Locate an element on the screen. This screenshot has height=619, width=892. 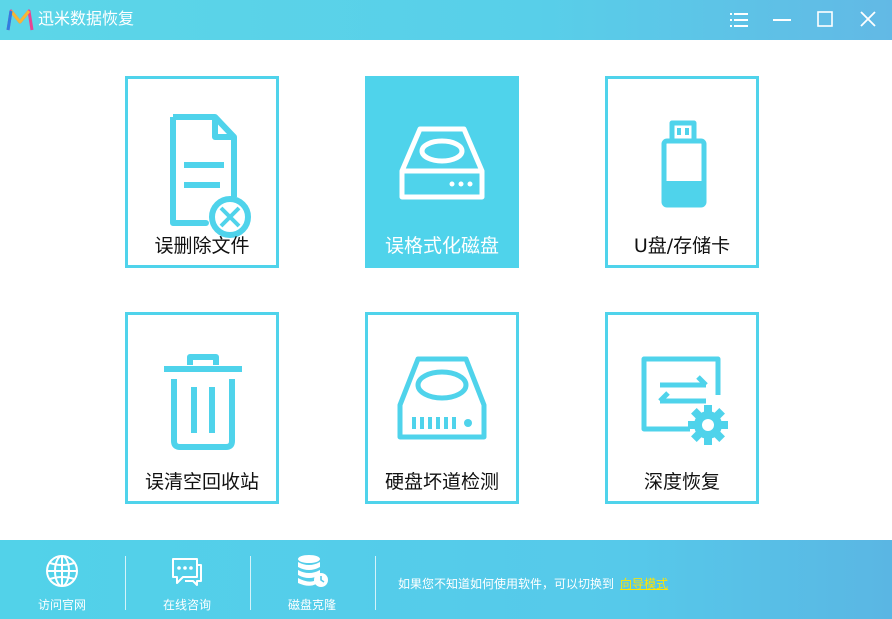
title-bar: 迅米数据恢复 is located at coordinates (446, 20).